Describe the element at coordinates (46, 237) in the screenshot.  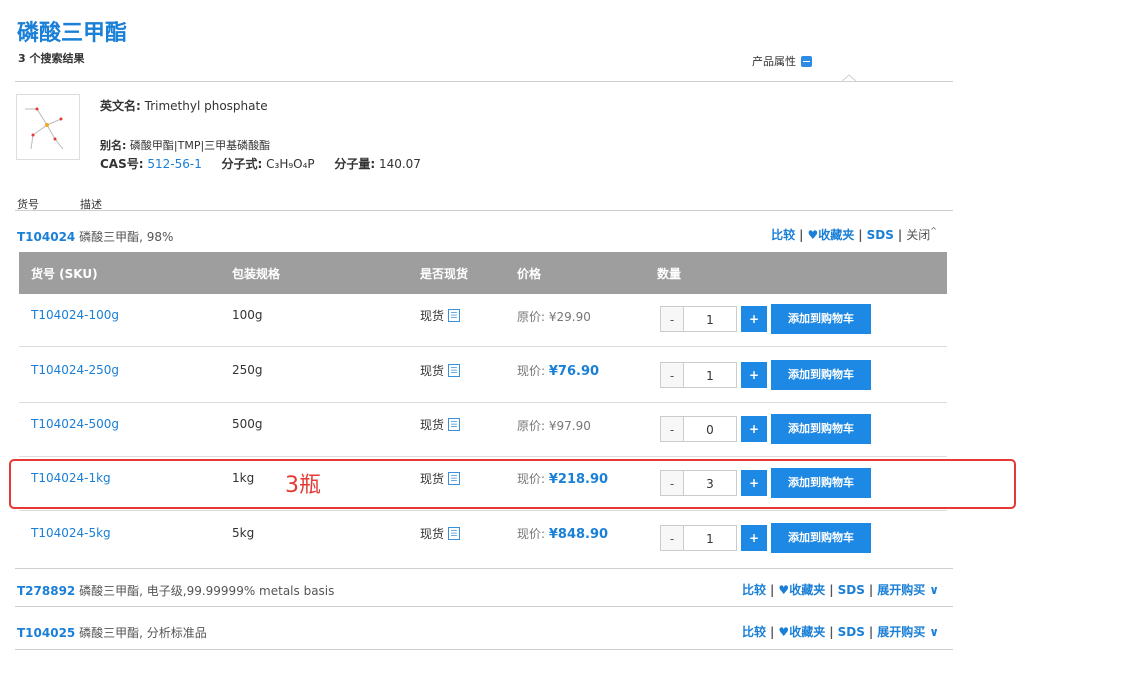
I see `product-code: T104024` at that location.